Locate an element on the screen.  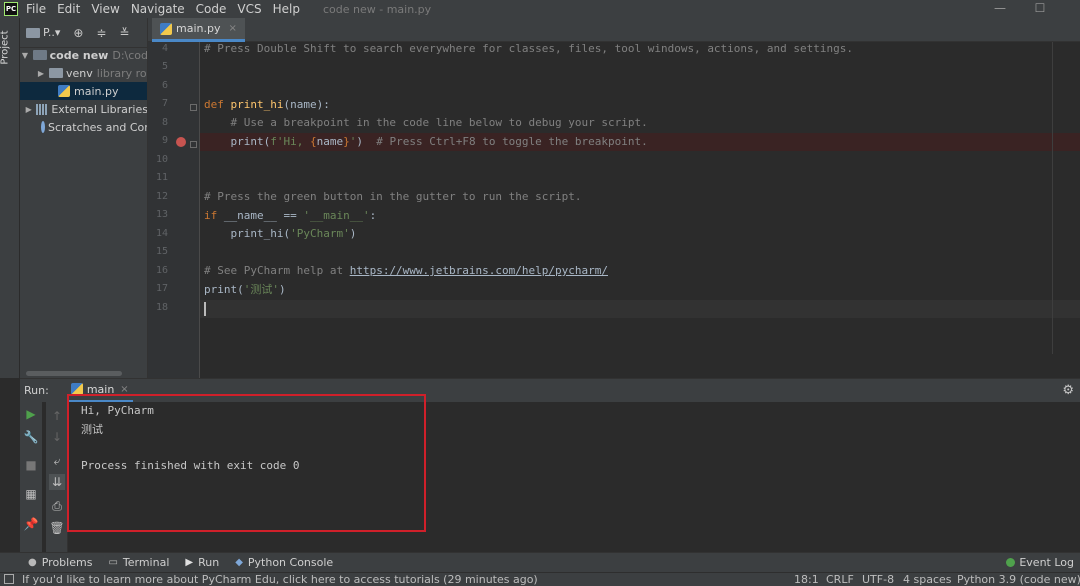
trash-icon: 🗑 is located at coordinates (57, 528).